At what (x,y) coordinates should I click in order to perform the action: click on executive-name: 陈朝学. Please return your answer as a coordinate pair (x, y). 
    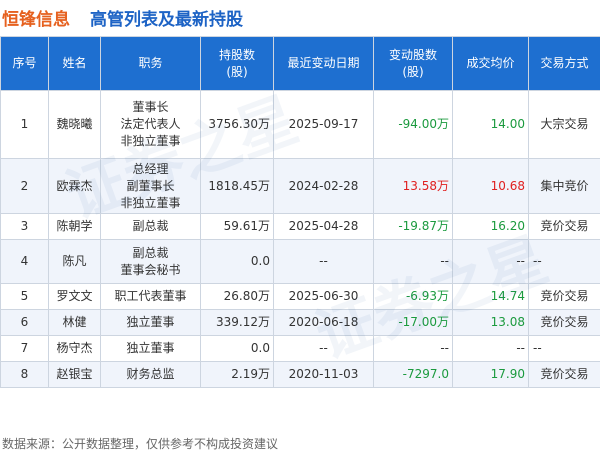
    Looking at the image, I should click on (74, 226).